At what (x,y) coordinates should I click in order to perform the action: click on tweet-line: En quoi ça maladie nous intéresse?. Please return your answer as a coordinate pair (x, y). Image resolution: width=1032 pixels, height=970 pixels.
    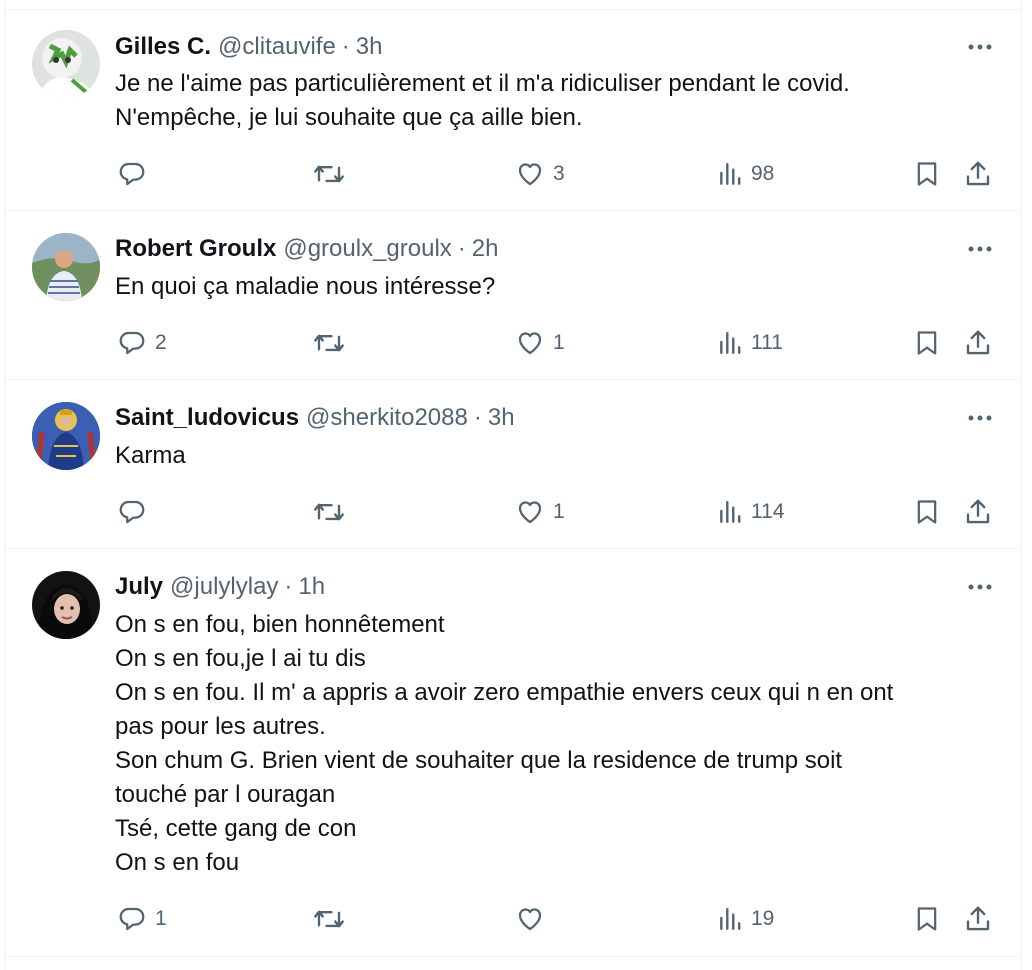
    Looking at the image, I should click on (305, 286).